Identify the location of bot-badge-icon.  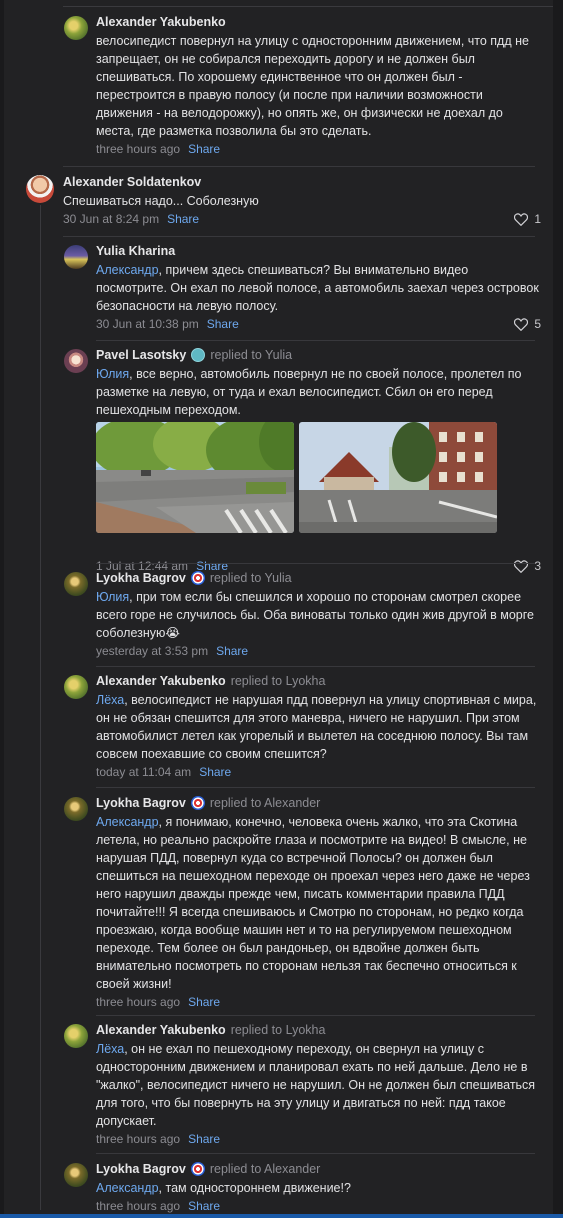
(198, 355).